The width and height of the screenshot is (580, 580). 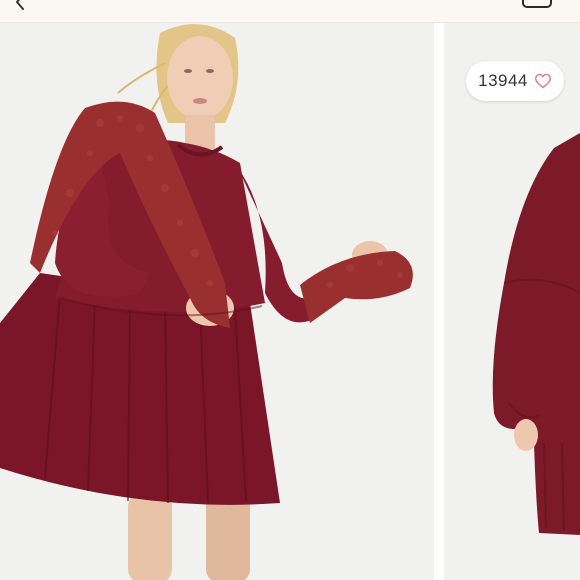 What do you see at coordinates (503, 80) in the screenshot?
I see `like-count: 13944` at bounding box center [503, 80].